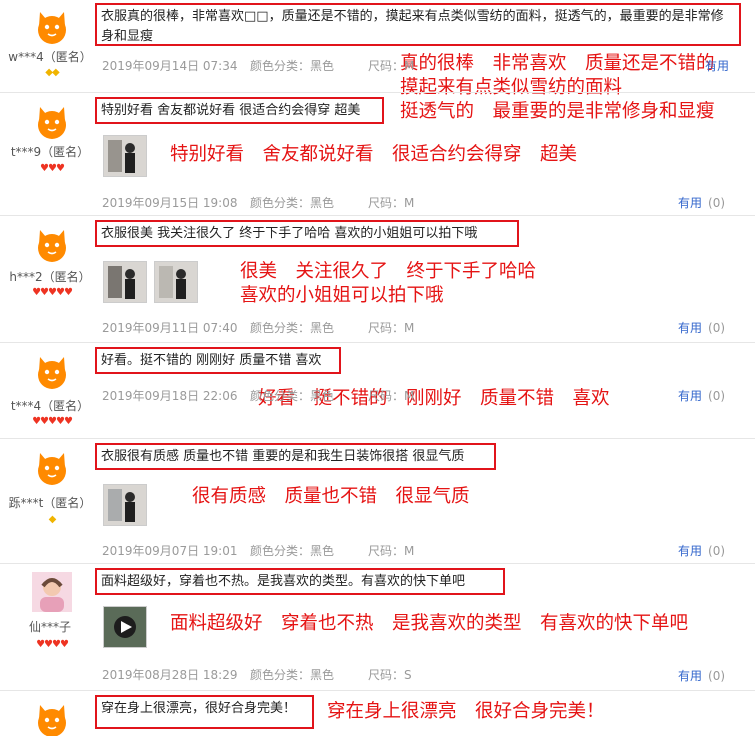 The height and width of the screenshot is (736, 755). I want to click on review-text: 好看。挺不错的 刚刚好 质量不错 喜欢, so click(218, 360).